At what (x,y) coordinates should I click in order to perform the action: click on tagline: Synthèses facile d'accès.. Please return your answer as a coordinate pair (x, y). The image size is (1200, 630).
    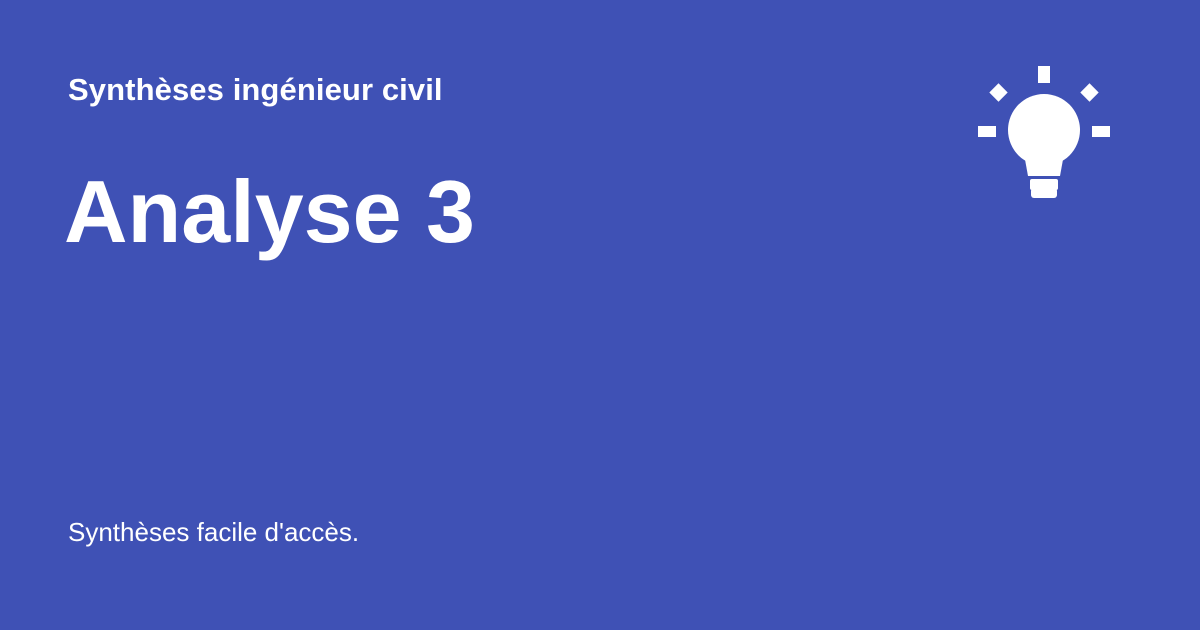
    Looking at the image, I should click on (214, 532).